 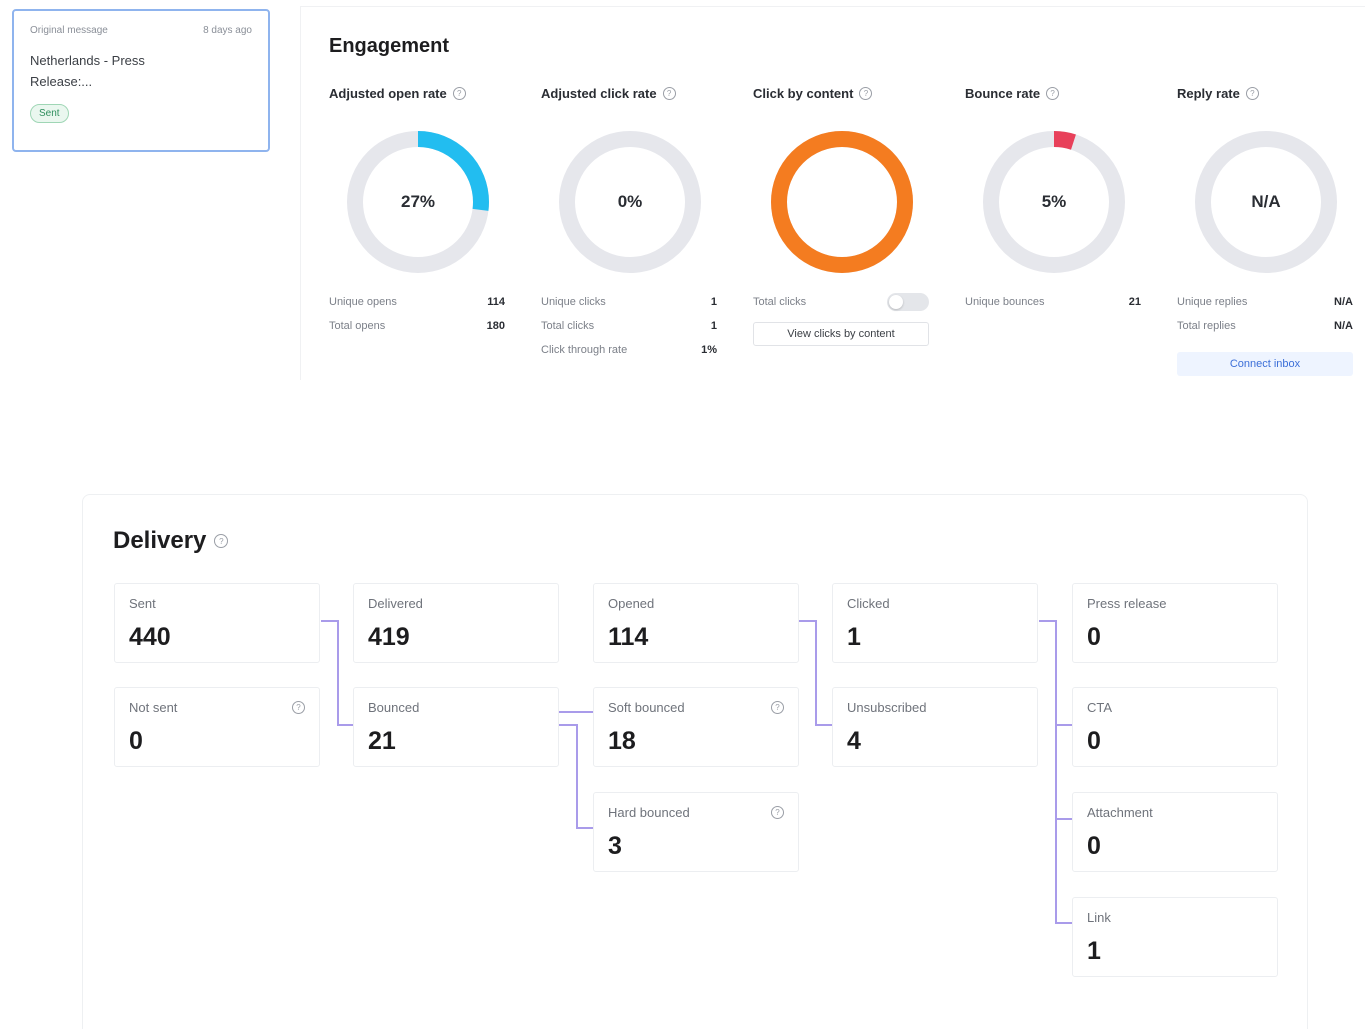 What do you see at coordinates (160, 540) in the screenshot?
I see `delivery-title: Delivery` at bounding box center [160, 540].